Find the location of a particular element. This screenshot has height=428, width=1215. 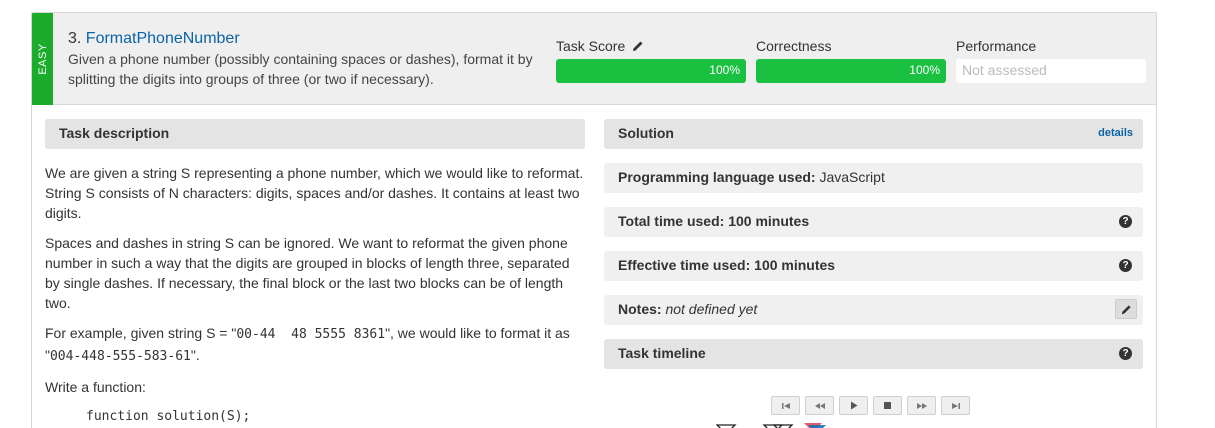

task-score-metric: Task Score 100% is located at coordinates (651, 60).